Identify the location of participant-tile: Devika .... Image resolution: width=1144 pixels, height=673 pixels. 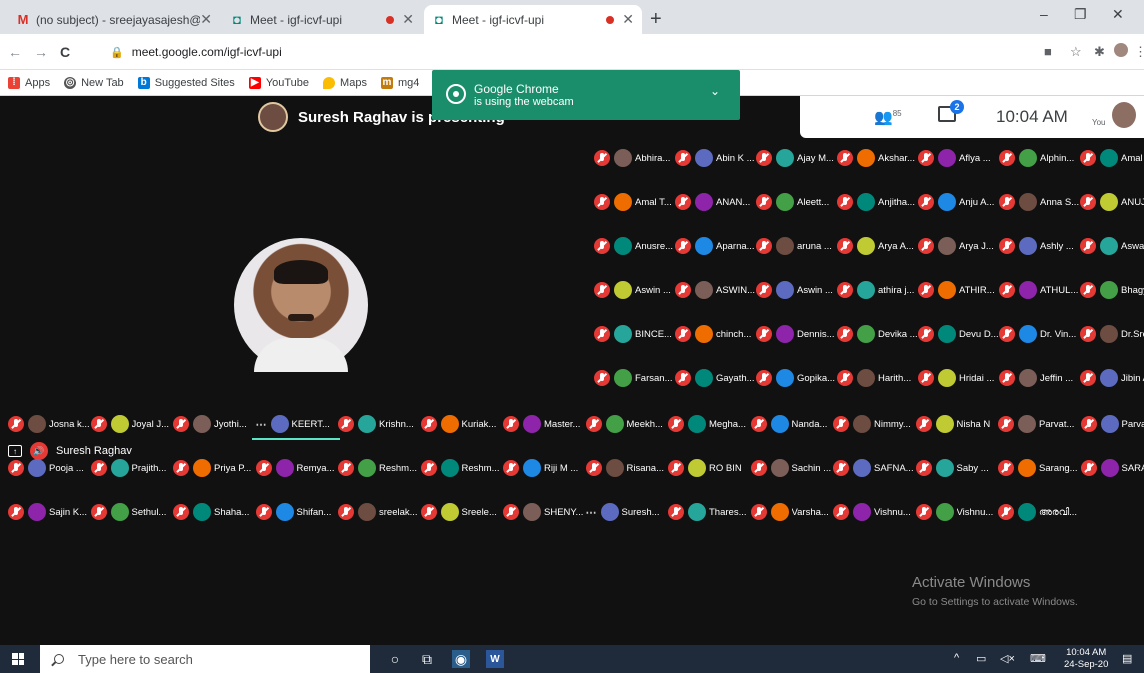
(877, 334).